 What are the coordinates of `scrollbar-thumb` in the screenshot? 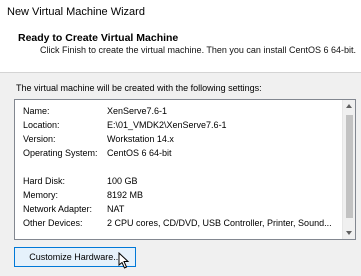 It's located at (349, 166).